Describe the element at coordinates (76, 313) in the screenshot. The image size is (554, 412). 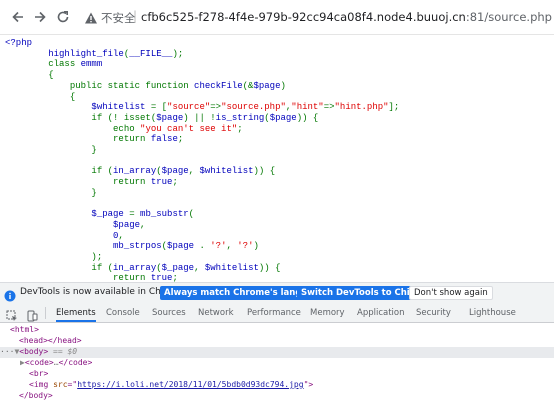
I see `tab-elements: Elements` at that location.